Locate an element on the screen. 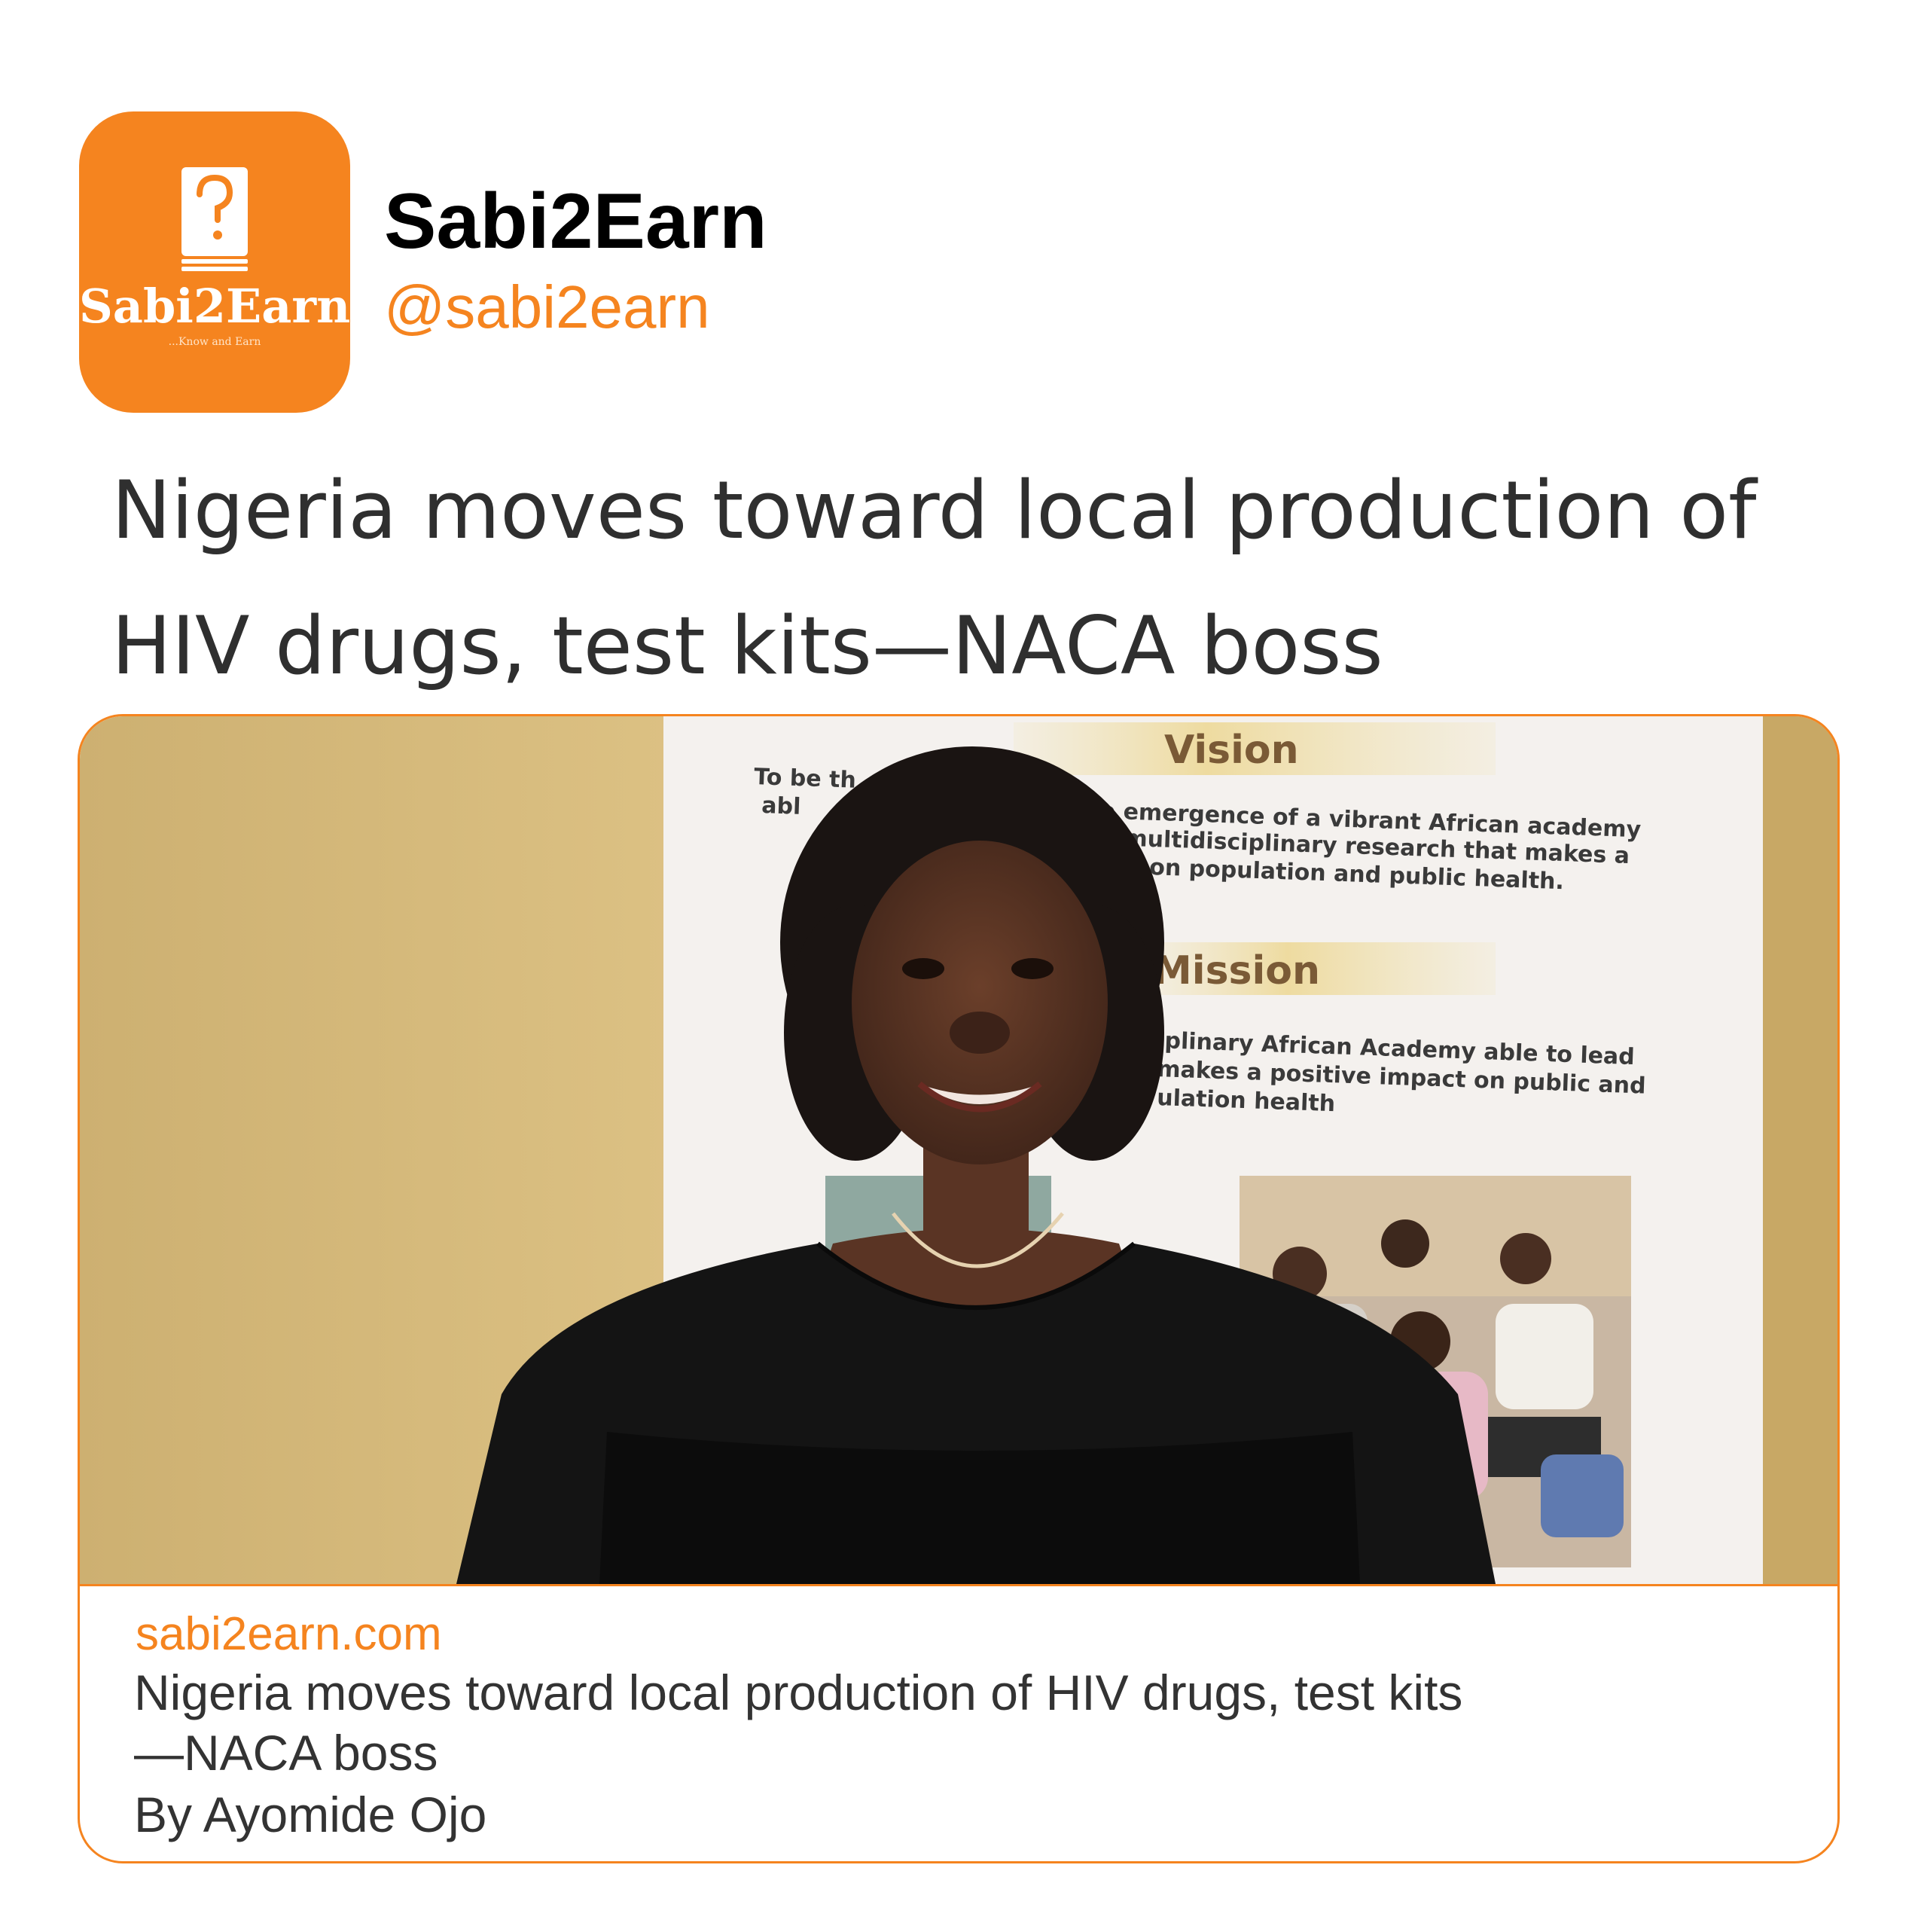  avatar-logo-text: Sabi2Earn is located at coordinates (214, 307).